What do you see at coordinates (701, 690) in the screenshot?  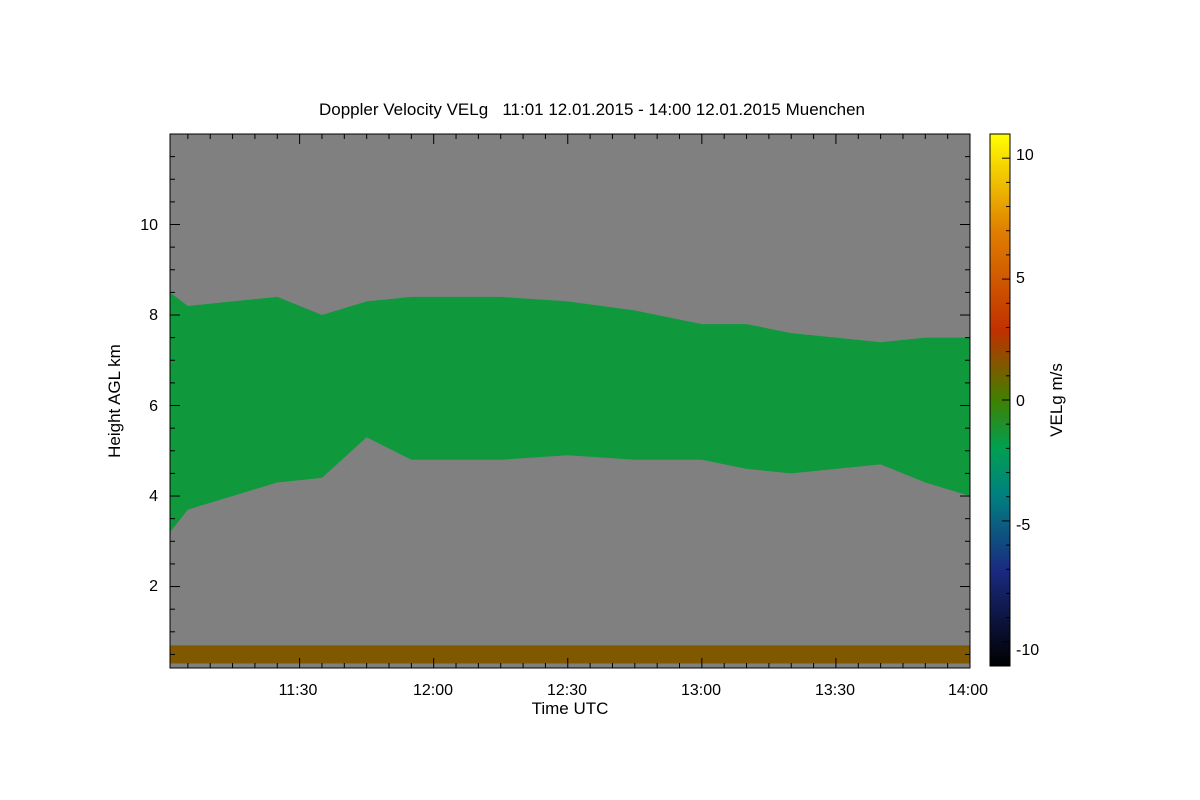 I see `x-tick-label: 13:00` at bounding box center [701, 690].